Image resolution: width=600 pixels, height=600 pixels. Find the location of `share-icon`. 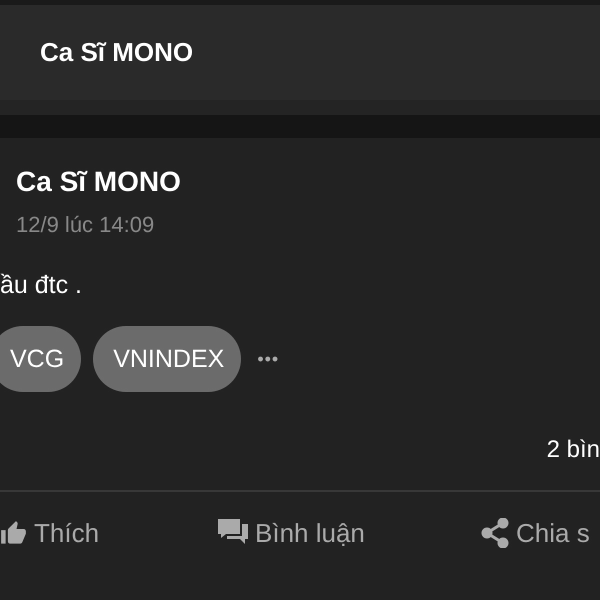

share-icon is located at coordinates (495, 533).